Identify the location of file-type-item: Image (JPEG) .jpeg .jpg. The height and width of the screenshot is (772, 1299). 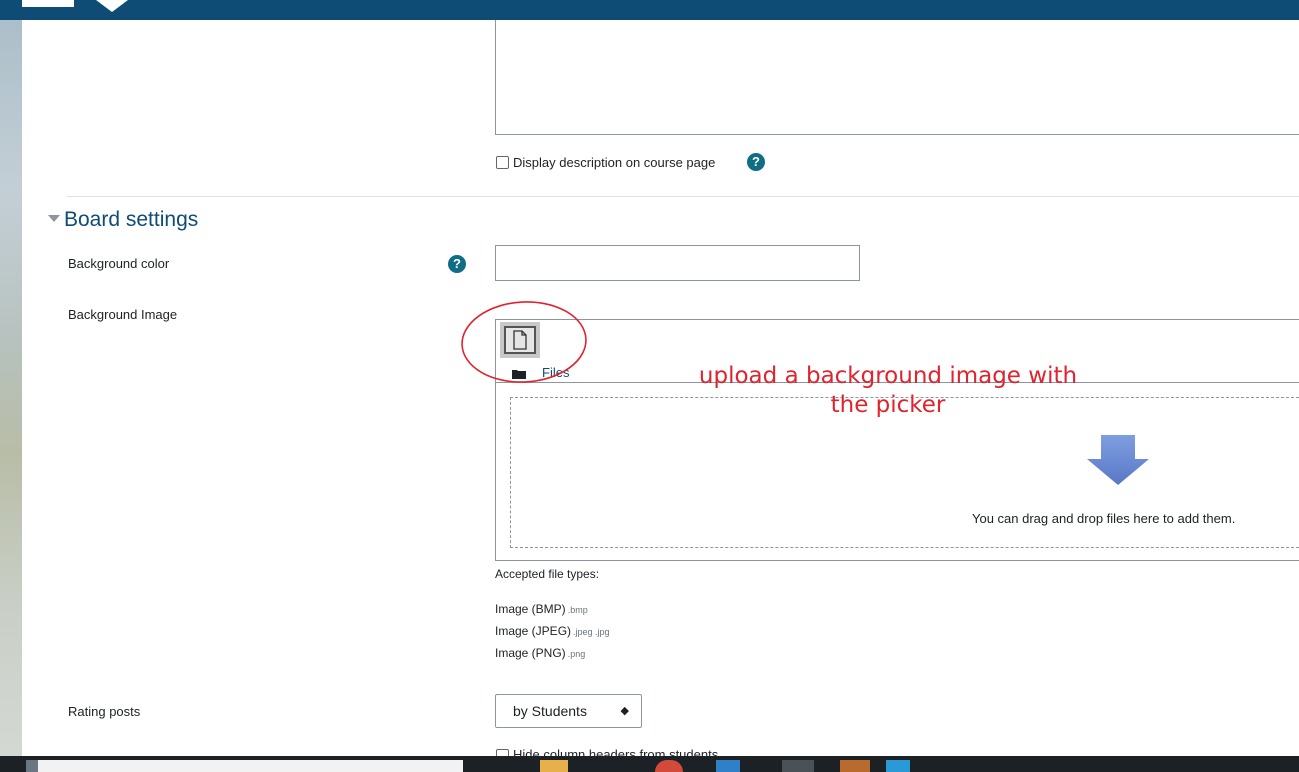
(552, 631).